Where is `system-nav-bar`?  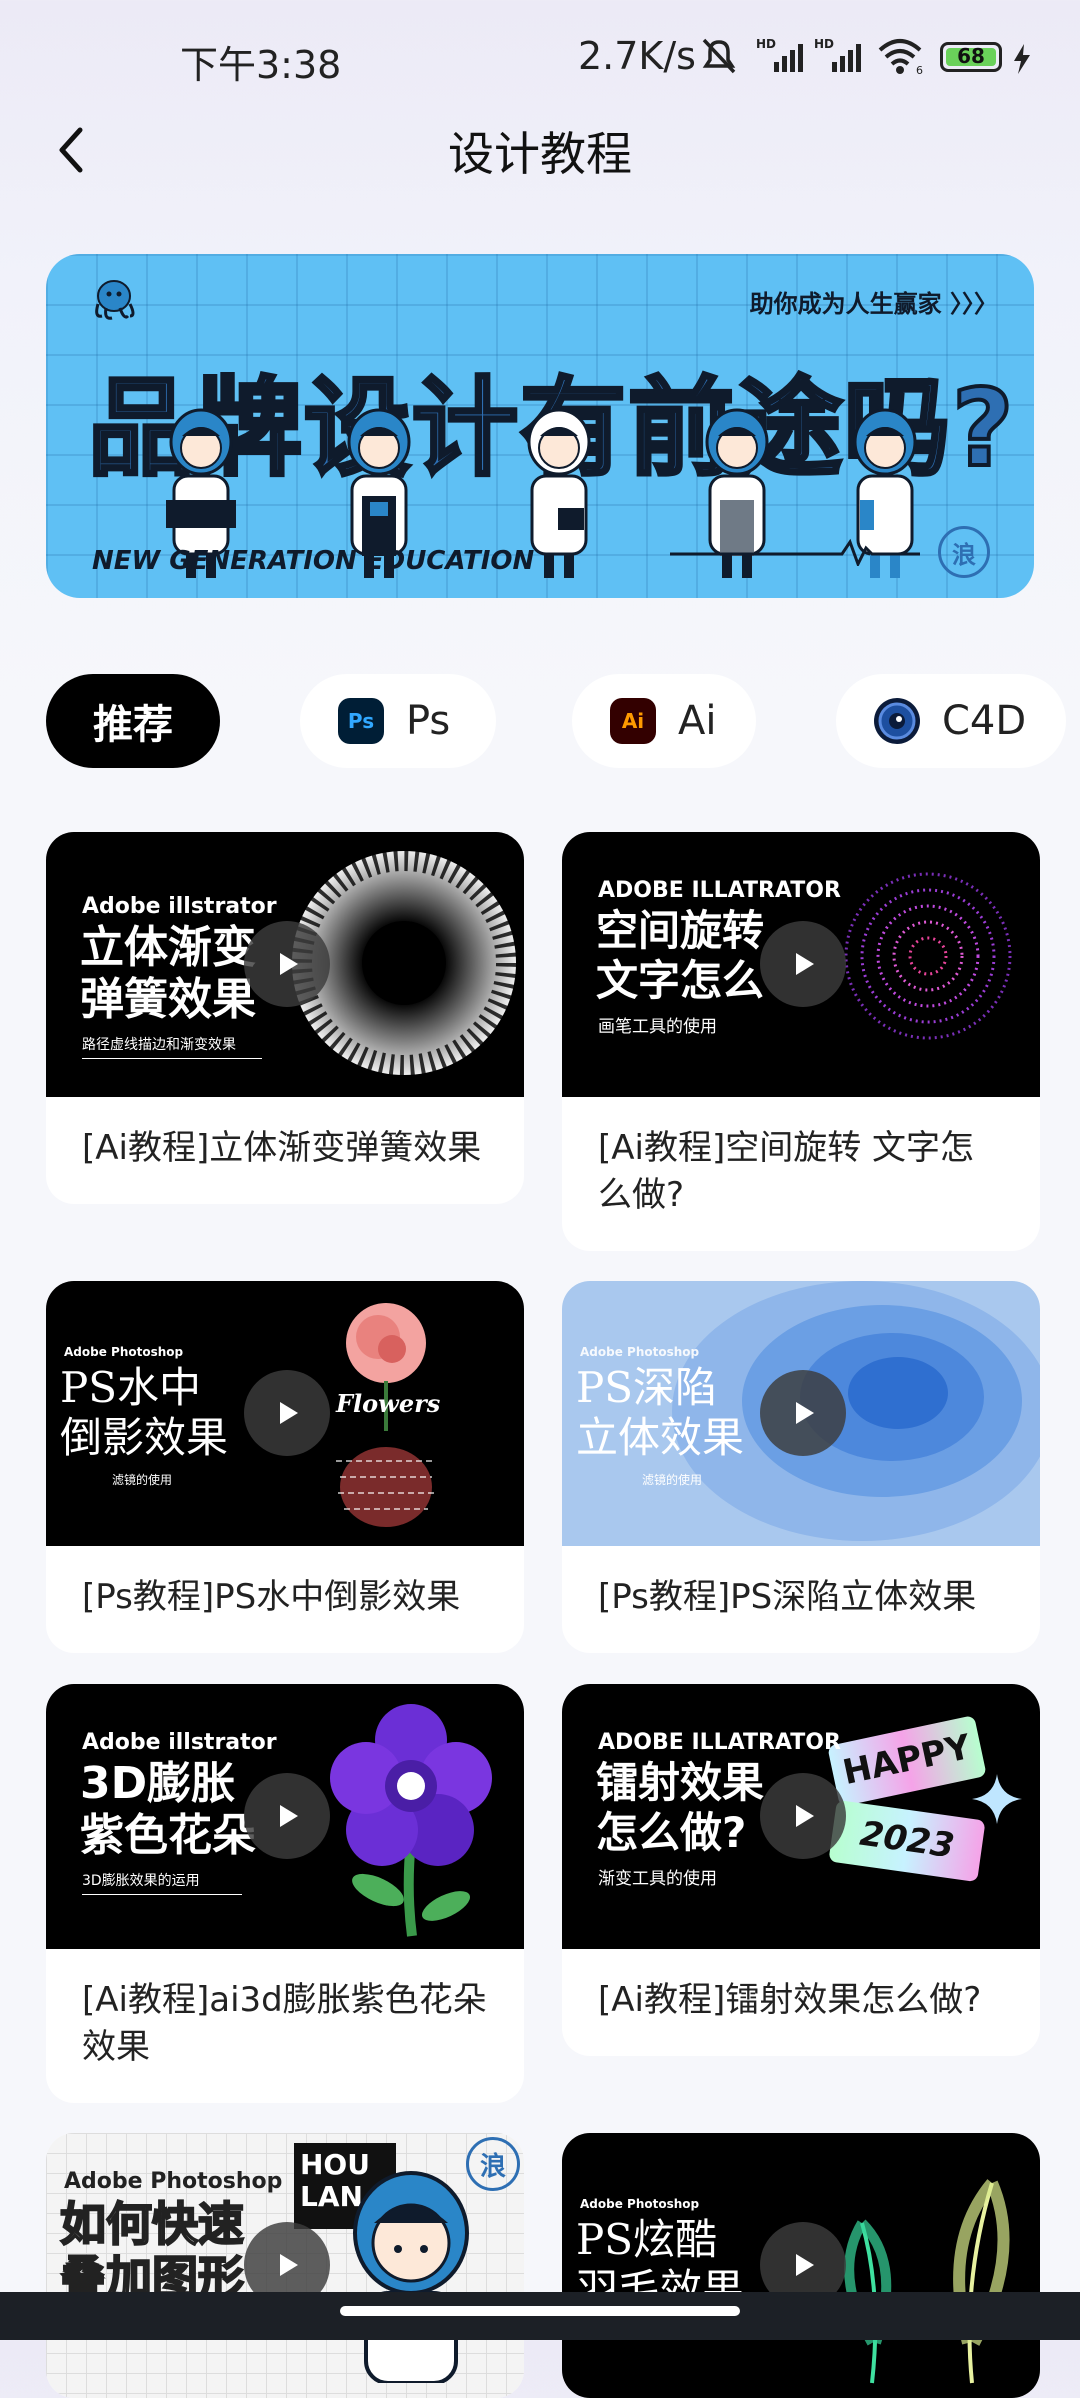 system-nav-bar is located at coordinates (540, 2316).